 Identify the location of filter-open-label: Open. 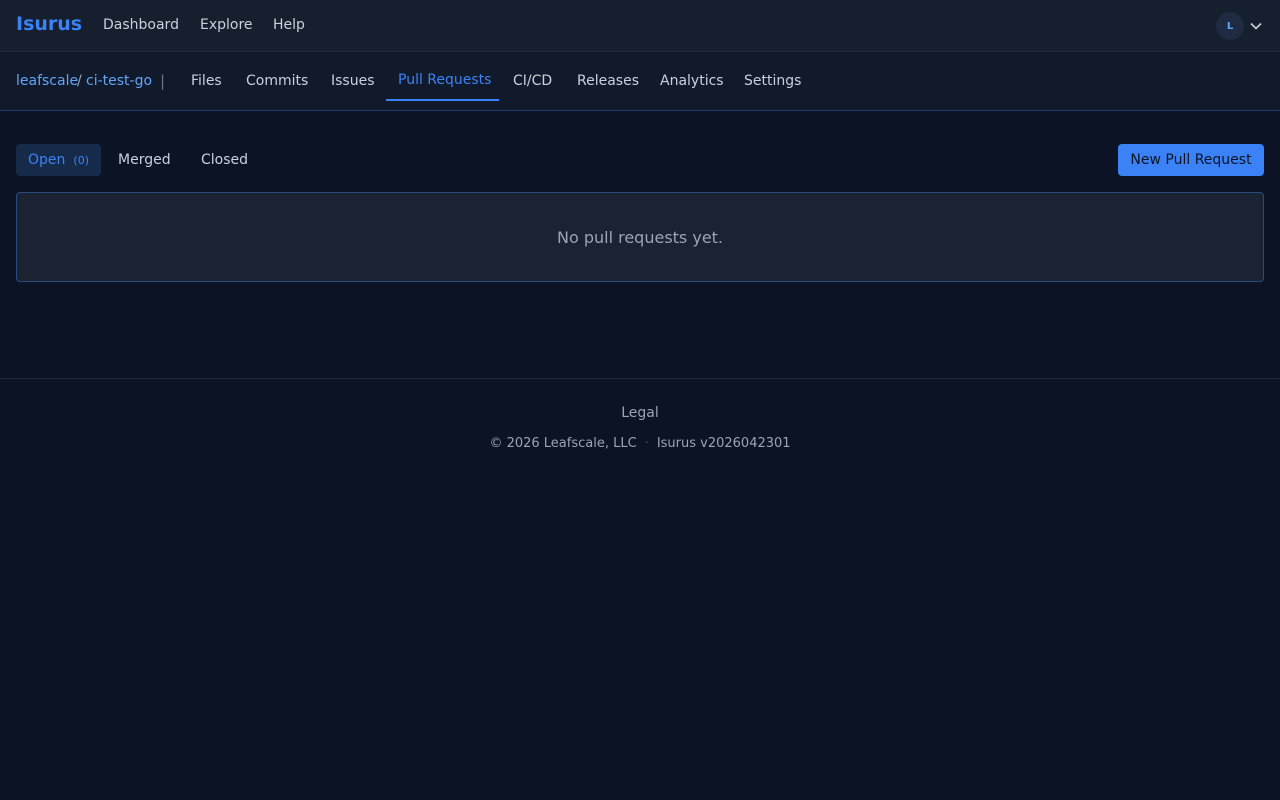
(47, 160).